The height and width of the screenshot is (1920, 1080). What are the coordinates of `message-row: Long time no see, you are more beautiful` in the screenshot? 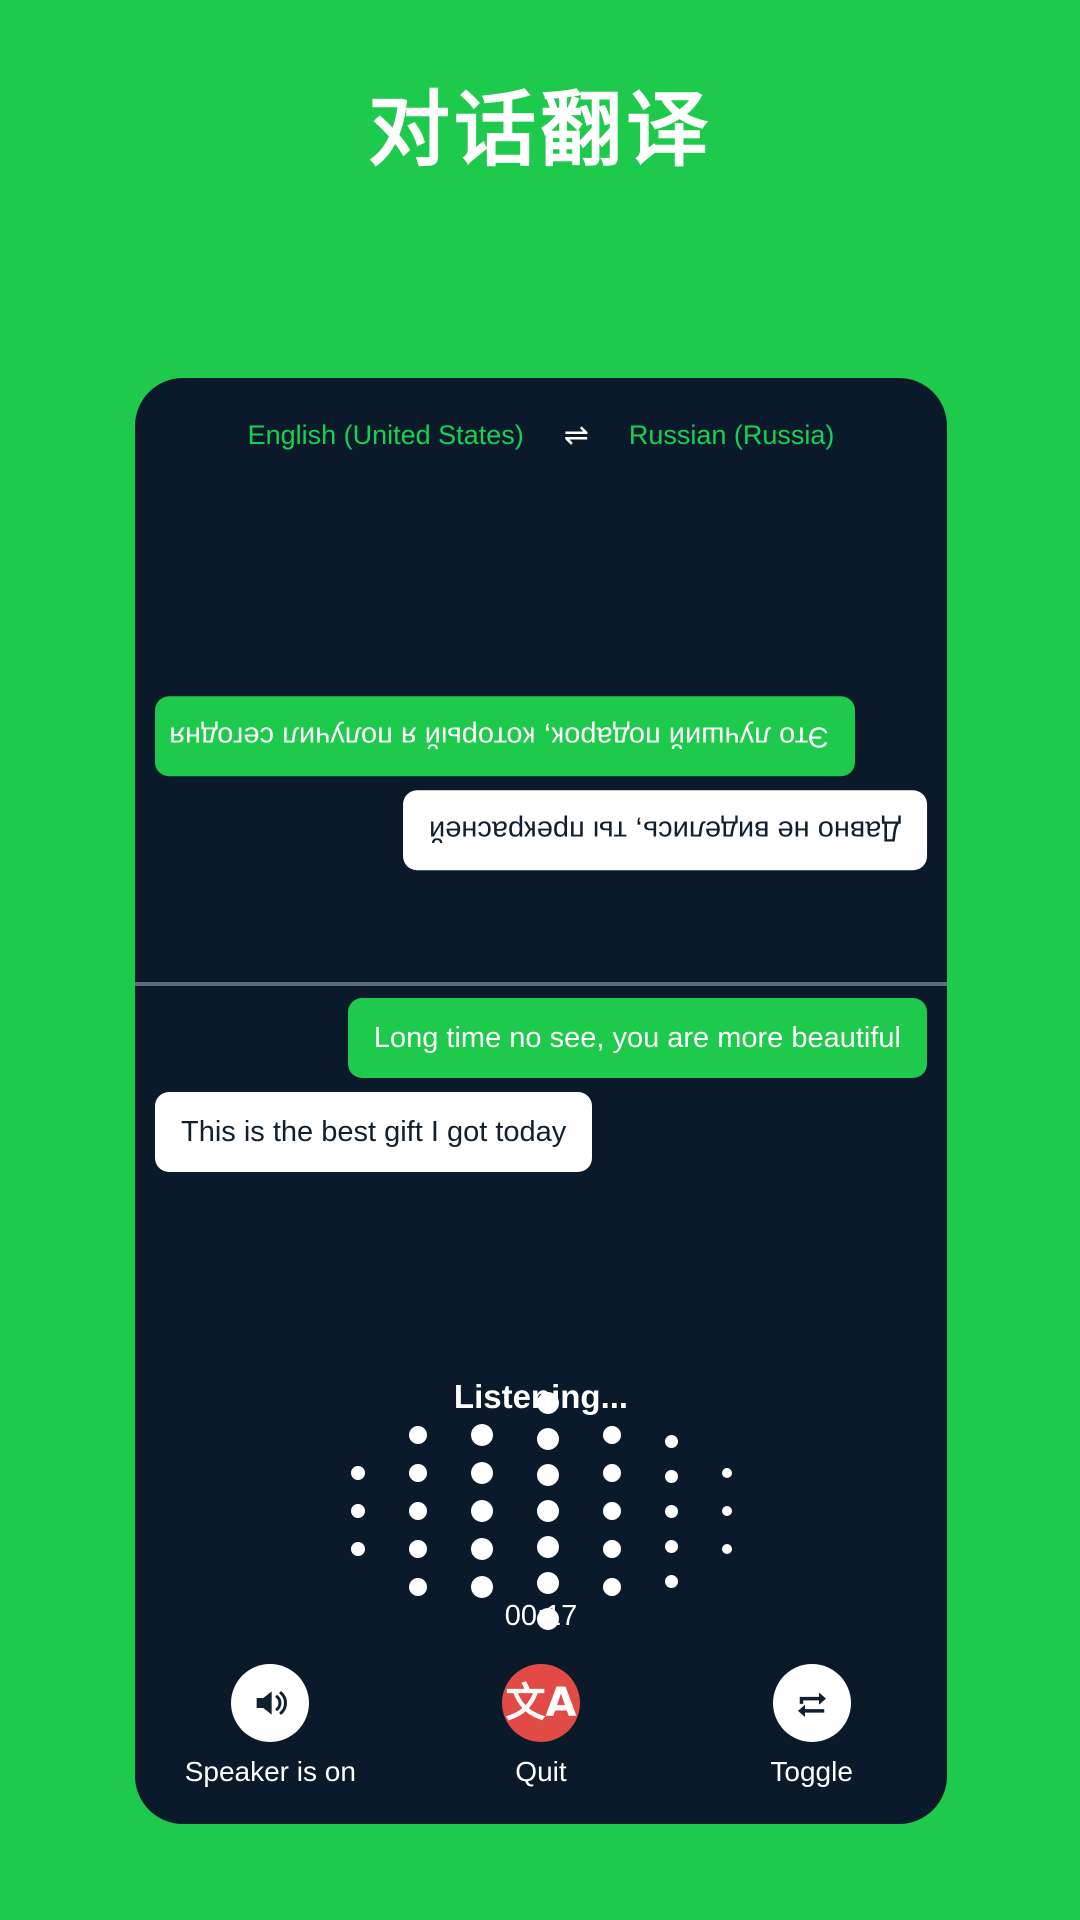 It's located at (541, 1038).